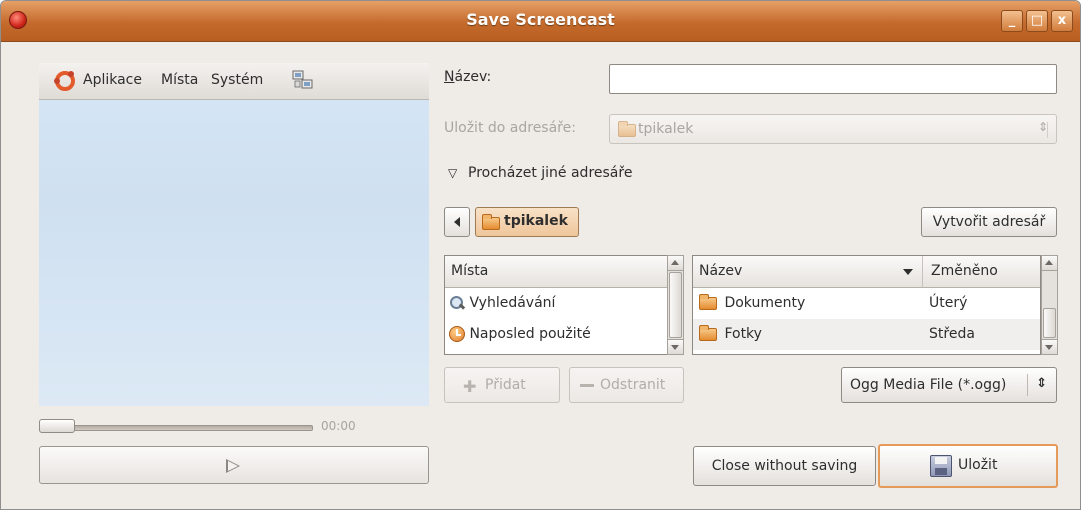  What do you see at coordinates (808, 272) in the screenshot?
I see `file-name-header: Název` at bounding box center [808, 272].